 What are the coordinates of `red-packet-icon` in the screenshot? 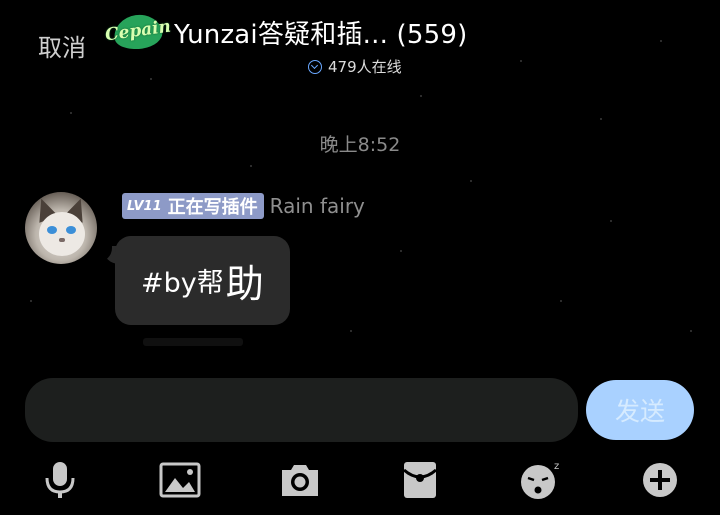 It's located at (420, 480).